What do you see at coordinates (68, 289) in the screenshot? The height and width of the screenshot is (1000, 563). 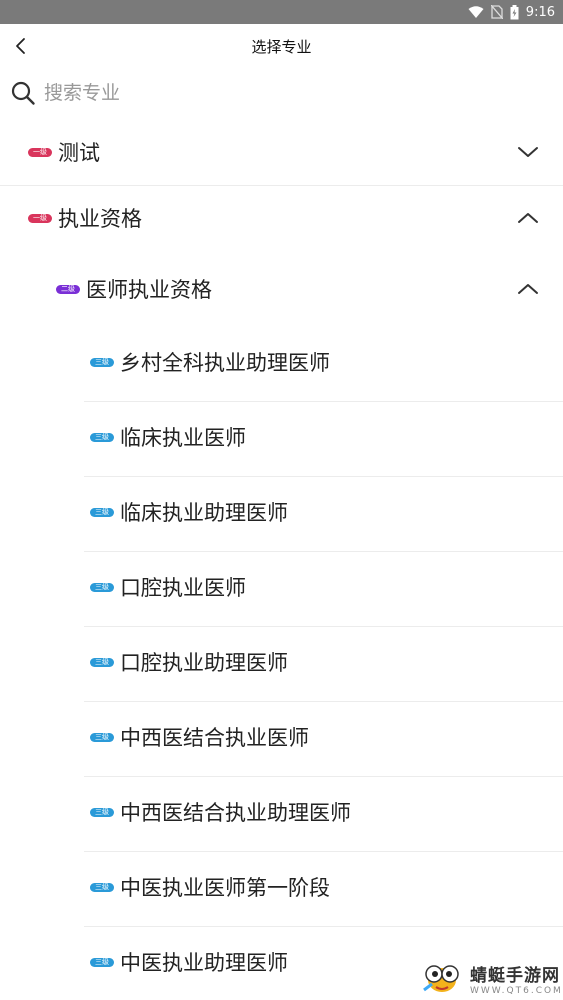 I see `level-2-badge: 二级` at bounding box center [68, 289].